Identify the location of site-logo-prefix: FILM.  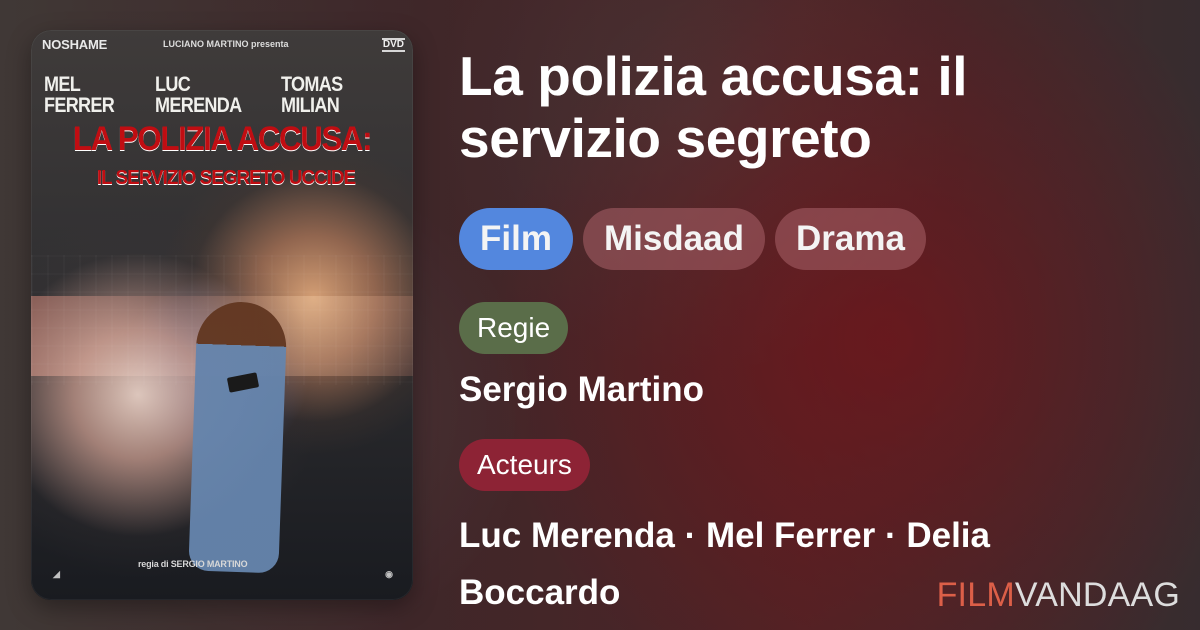
(975, 595).